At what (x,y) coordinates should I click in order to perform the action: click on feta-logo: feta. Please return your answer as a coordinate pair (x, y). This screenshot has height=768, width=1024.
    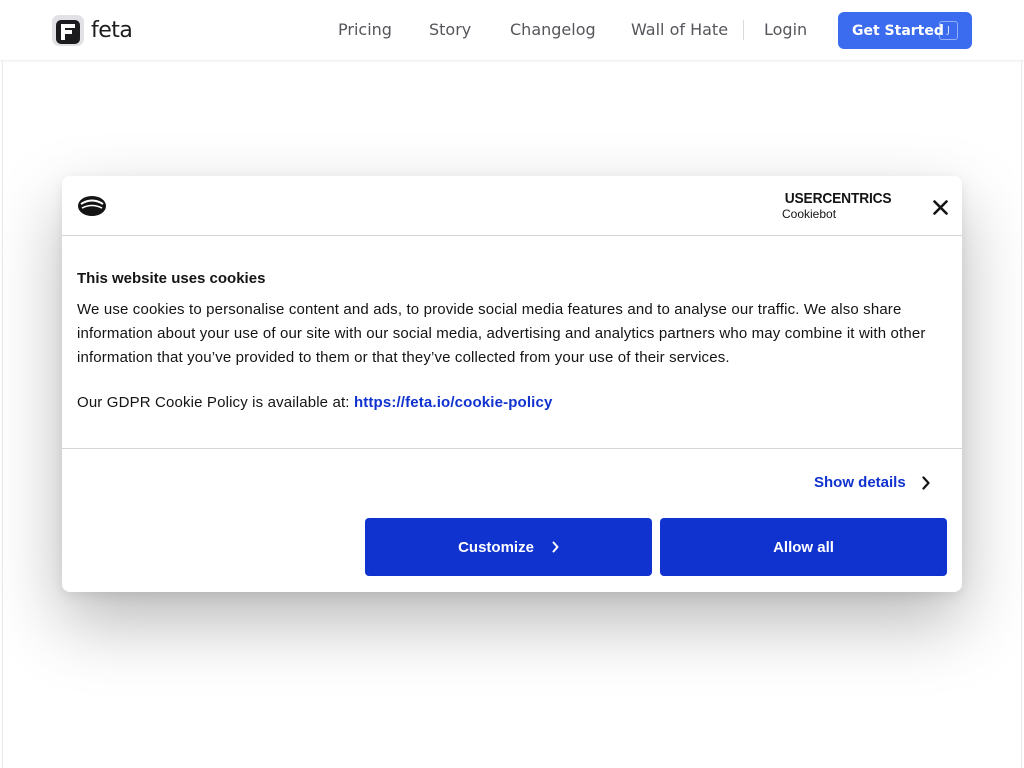
    Looking at the image, I should click on (92, 30).